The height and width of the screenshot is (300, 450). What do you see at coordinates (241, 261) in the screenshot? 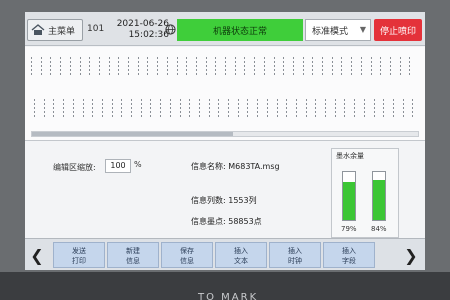
I see `insert-text-label-2: 文本` at bounding box center [241, 261].